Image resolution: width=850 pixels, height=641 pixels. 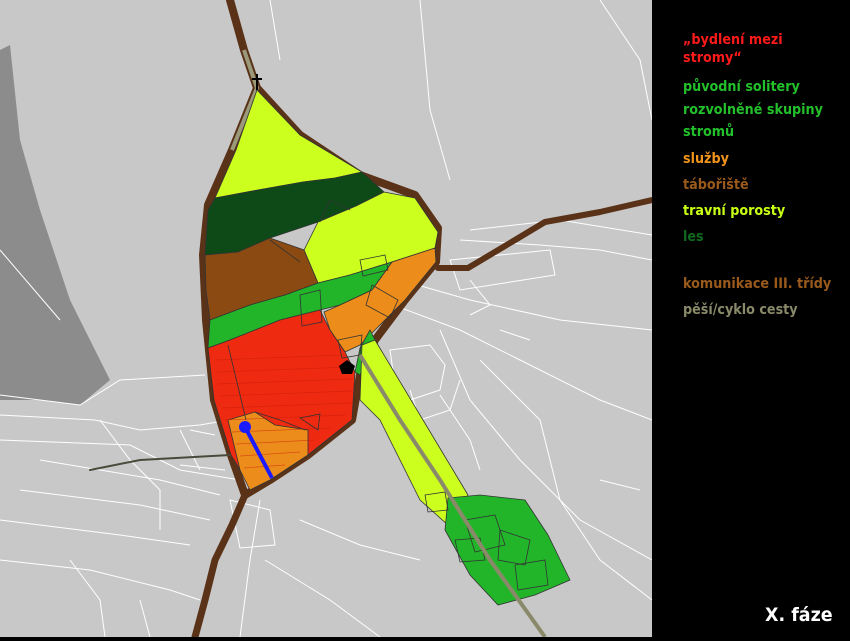 I want to click on legend-item-forest: les, so click(x=693, y=237).